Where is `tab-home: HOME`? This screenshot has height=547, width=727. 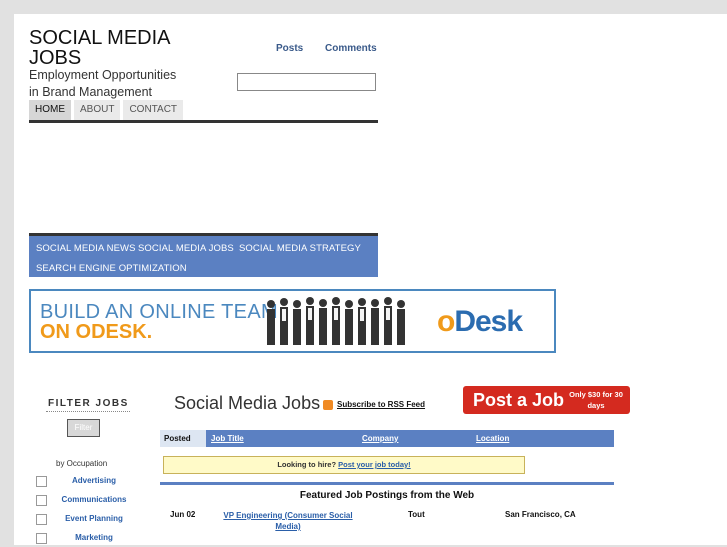 tab-home: HOME is located at coordinates (50, 110).